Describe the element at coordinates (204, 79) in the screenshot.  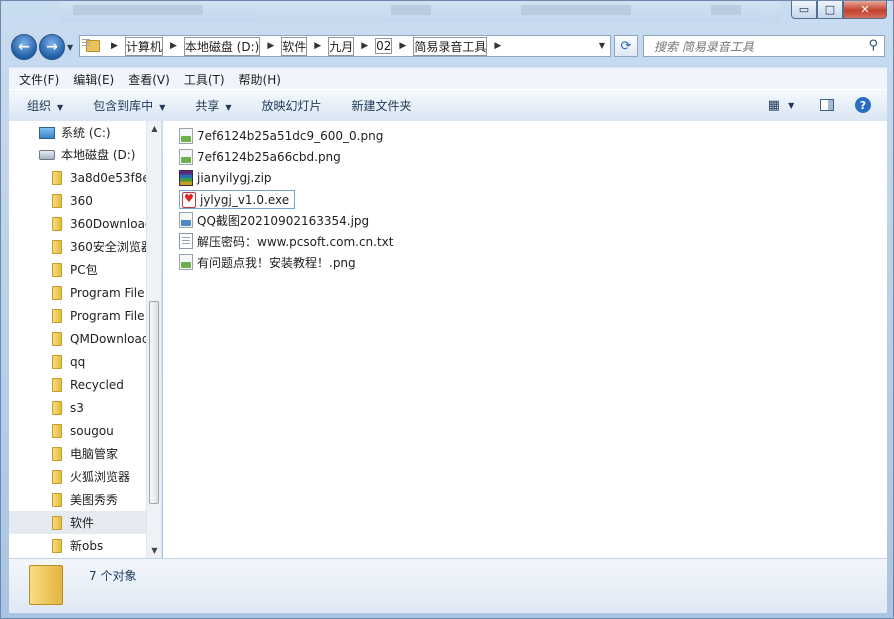
I see `menu-tools: 工具(T)` at that location.